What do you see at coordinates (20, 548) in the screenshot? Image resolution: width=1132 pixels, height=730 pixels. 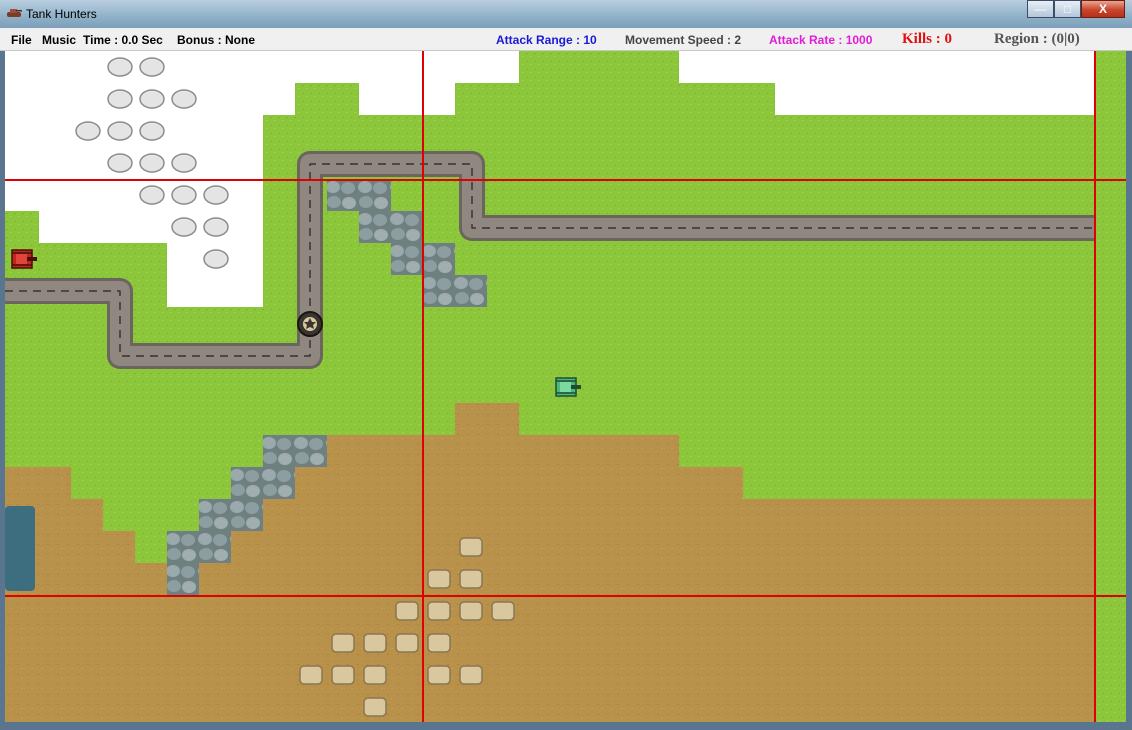 I see `water-edge` at bounding box center [20, 548].